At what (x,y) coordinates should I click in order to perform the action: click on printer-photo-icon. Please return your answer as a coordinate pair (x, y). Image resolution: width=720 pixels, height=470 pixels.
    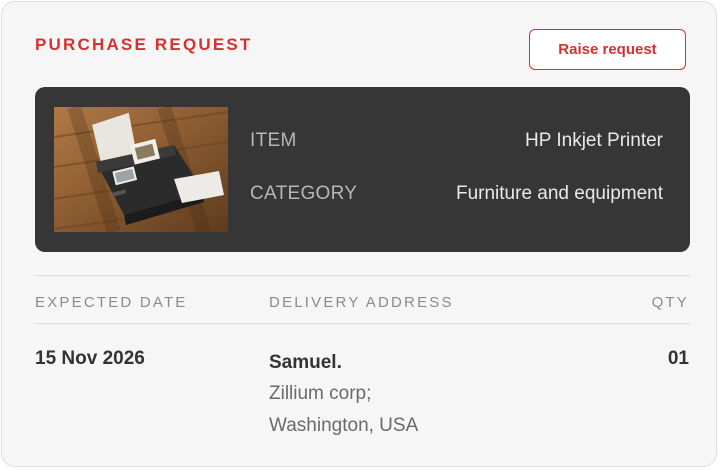
    Looking at the image, I should click on (141, 169).